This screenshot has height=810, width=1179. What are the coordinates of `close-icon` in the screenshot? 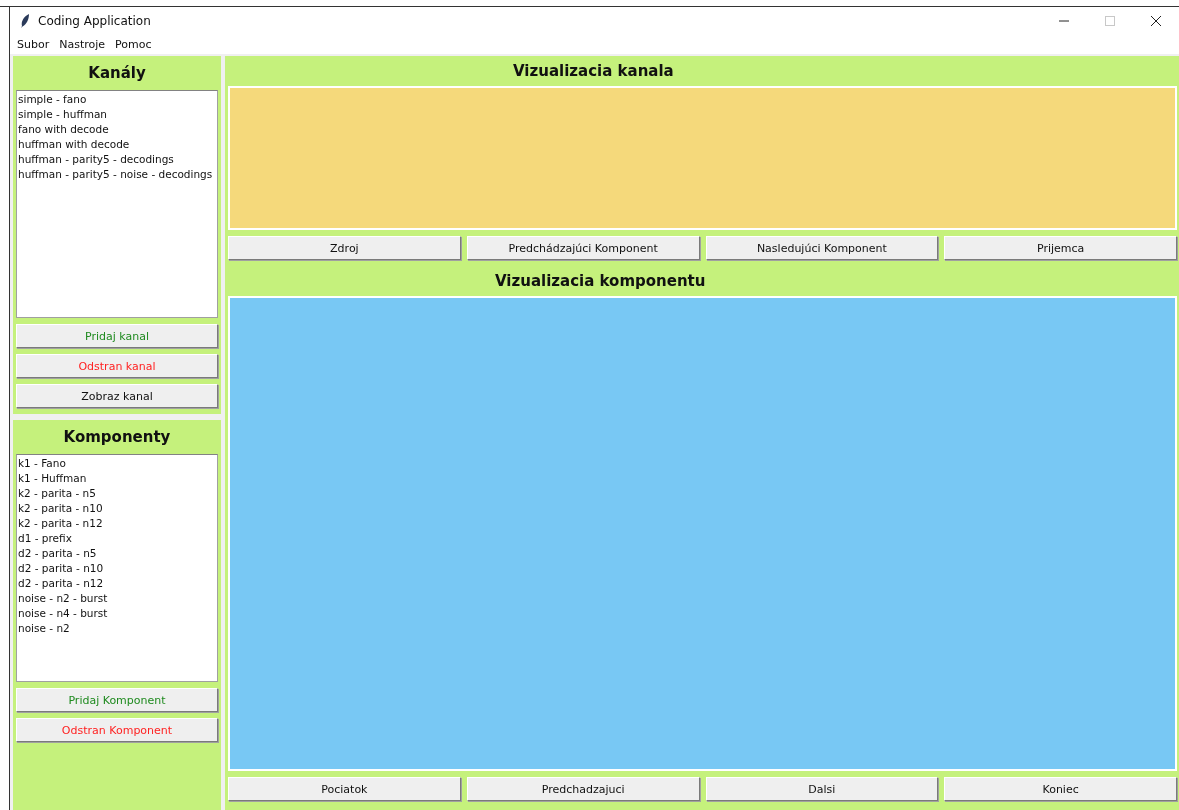 It's located at (1156, 20).